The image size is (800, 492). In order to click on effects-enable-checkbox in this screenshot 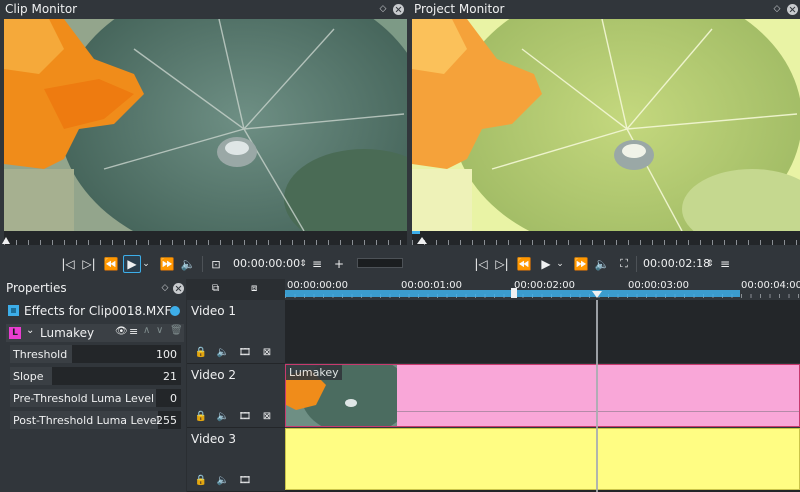, I will do `click(13, 310)`.